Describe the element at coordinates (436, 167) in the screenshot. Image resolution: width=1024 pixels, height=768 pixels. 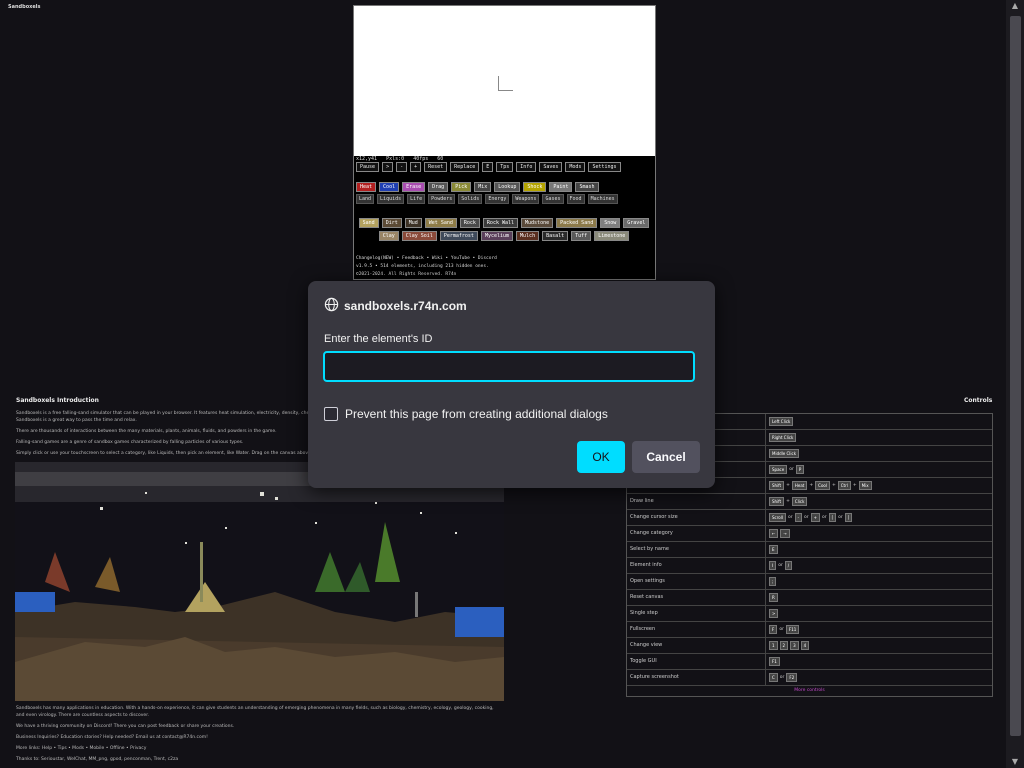
I see `game-control-button: Reset` at that location.